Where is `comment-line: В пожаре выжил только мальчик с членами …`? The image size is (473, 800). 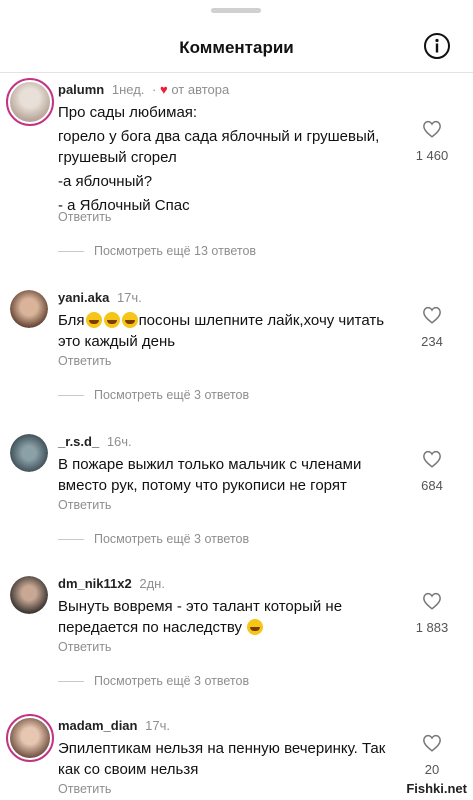 comment-line: В пожаре выжил только мальчик с членами … is located at coordinates (210, 475).